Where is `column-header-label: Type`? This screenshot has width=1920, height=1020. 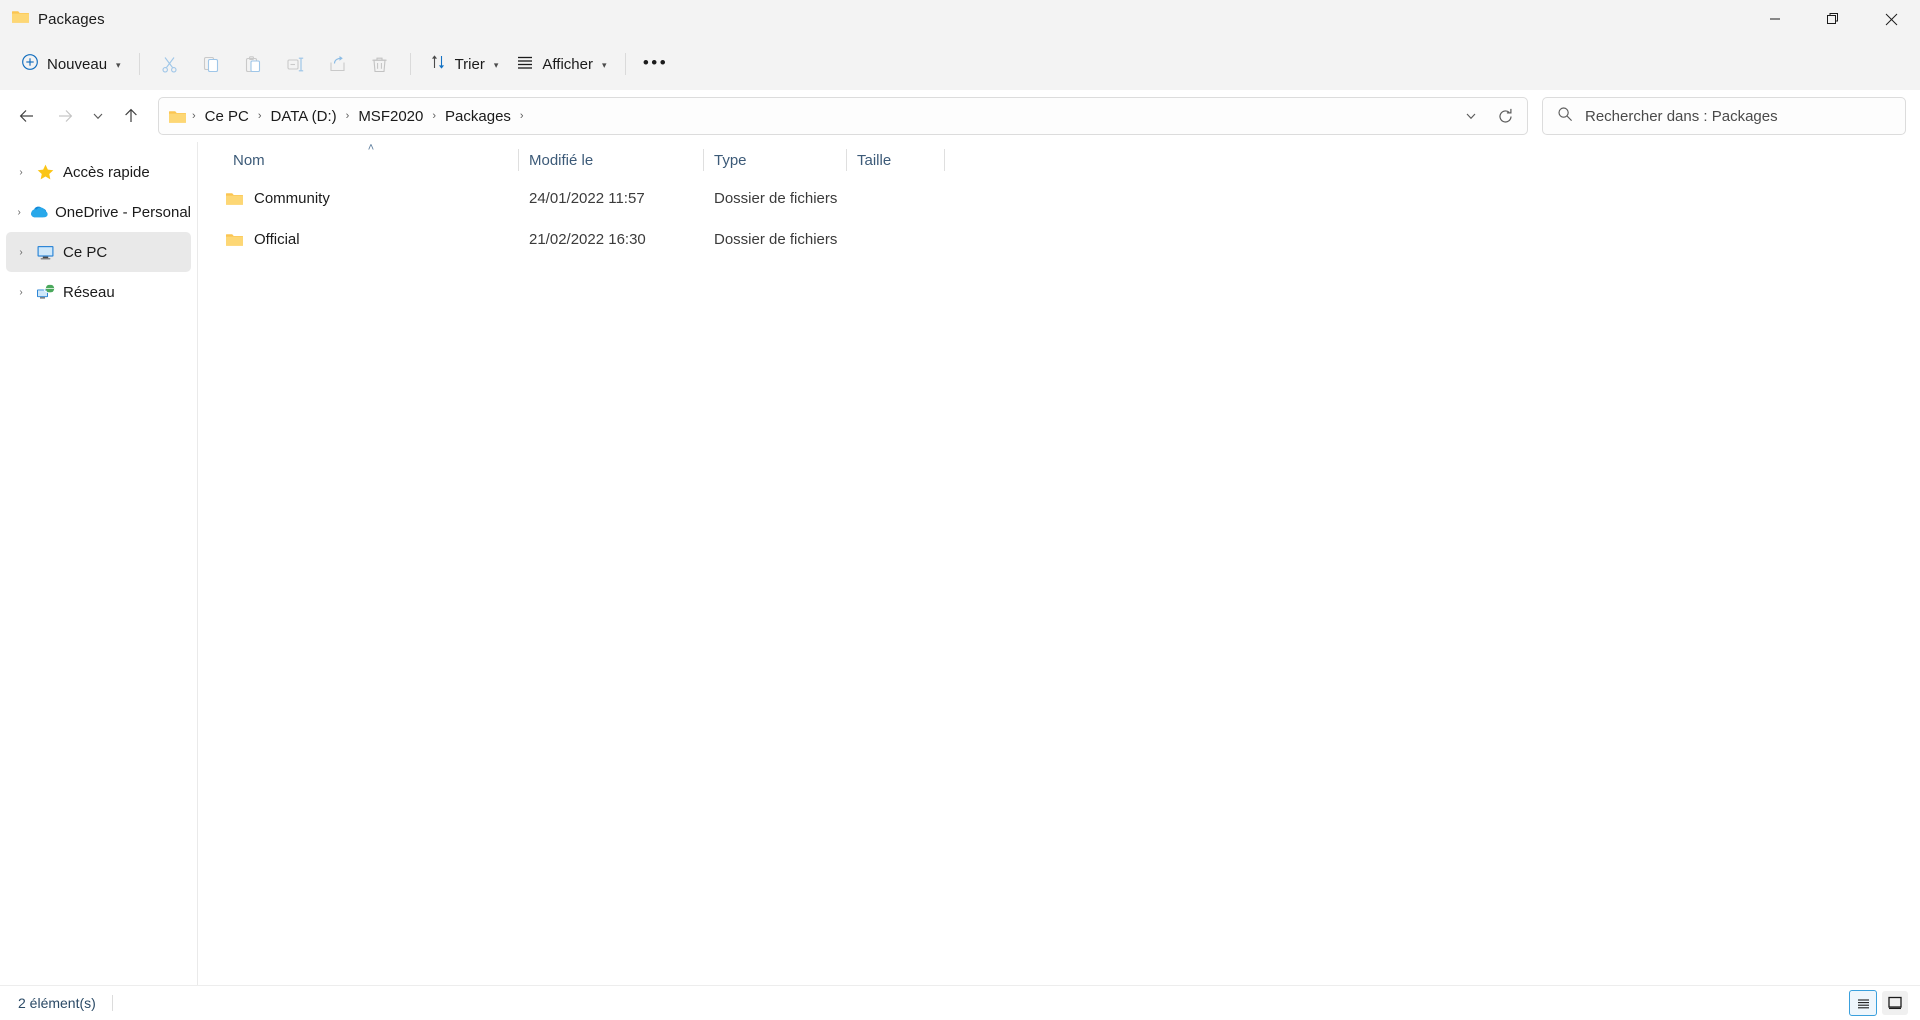
column-header-label: Type is located at coordinates (730, 160).